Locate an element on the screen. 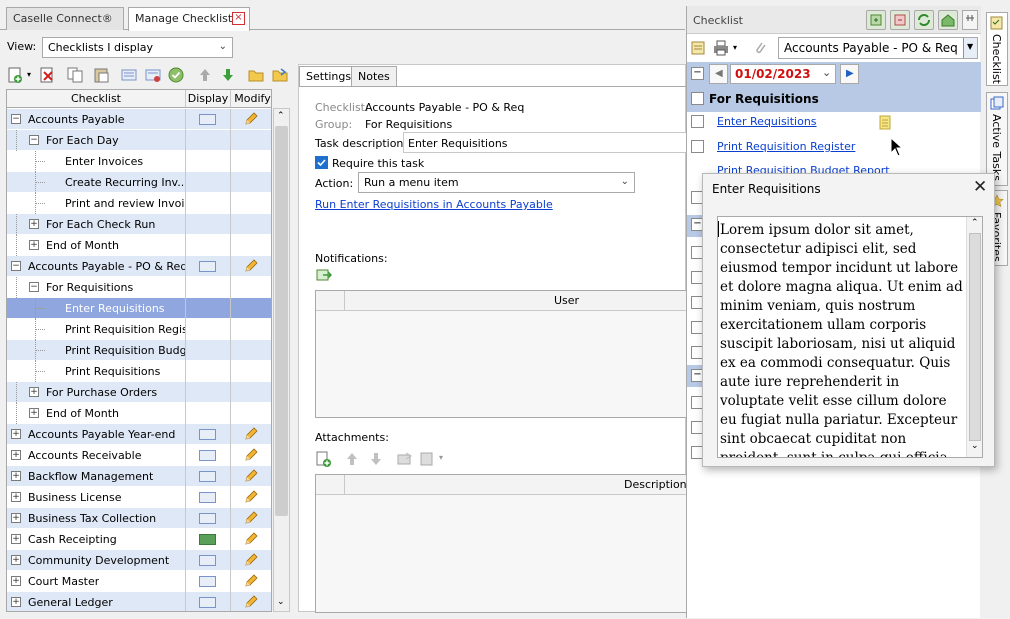 This screenshot has height=619, width=1010. item-link: Print Requisition Register is located at coordinates (786, 146).